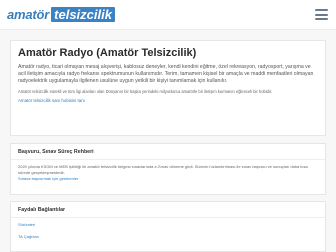 The image size is (336, 252). What do you see at coordinates (168, 15) in the screenshot?
I see `site-header: amatör telsizcilik` at bounding box center [168, 15].